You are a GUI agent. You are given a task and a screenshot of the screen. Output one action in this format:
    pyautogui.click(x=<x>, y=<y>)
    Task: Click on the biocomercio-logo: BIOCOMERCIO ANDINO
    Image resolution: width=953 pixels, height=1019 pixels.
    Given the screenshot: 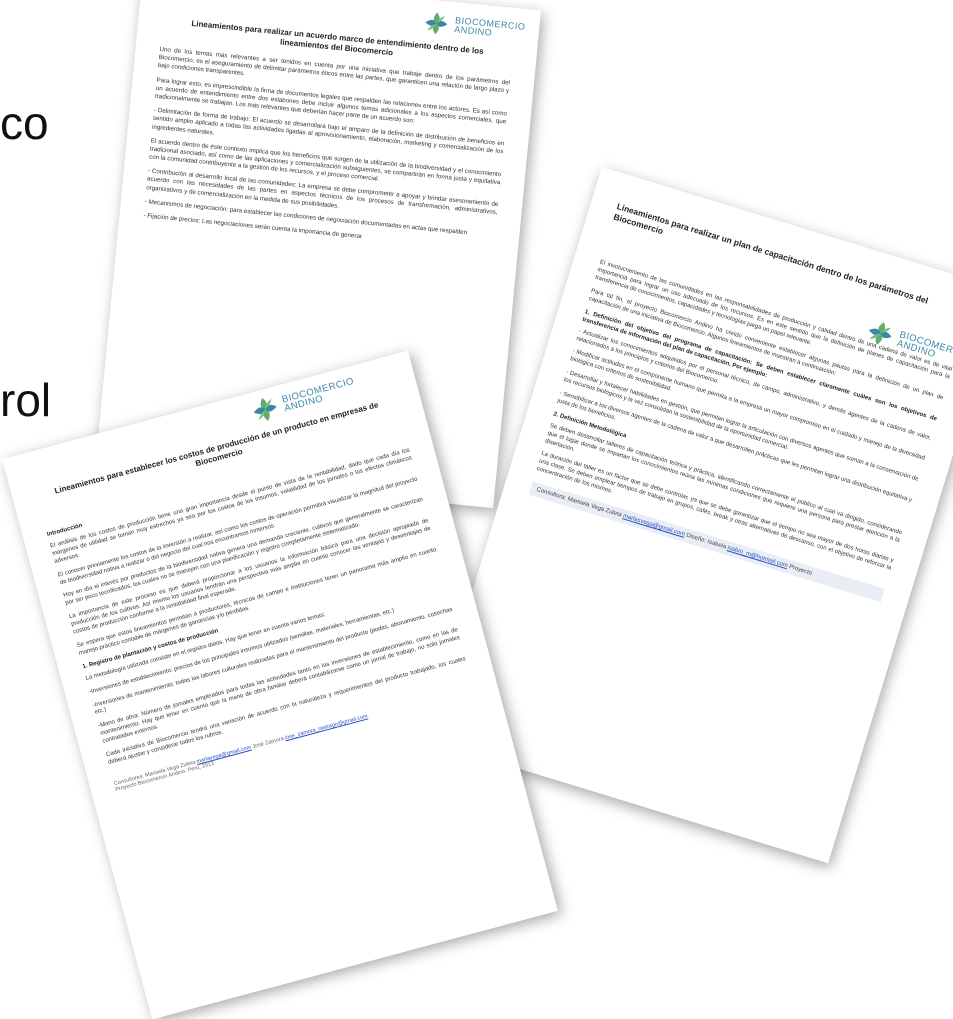 What is the action you would take?
    pyautogui.click(x=475, y=27)
    